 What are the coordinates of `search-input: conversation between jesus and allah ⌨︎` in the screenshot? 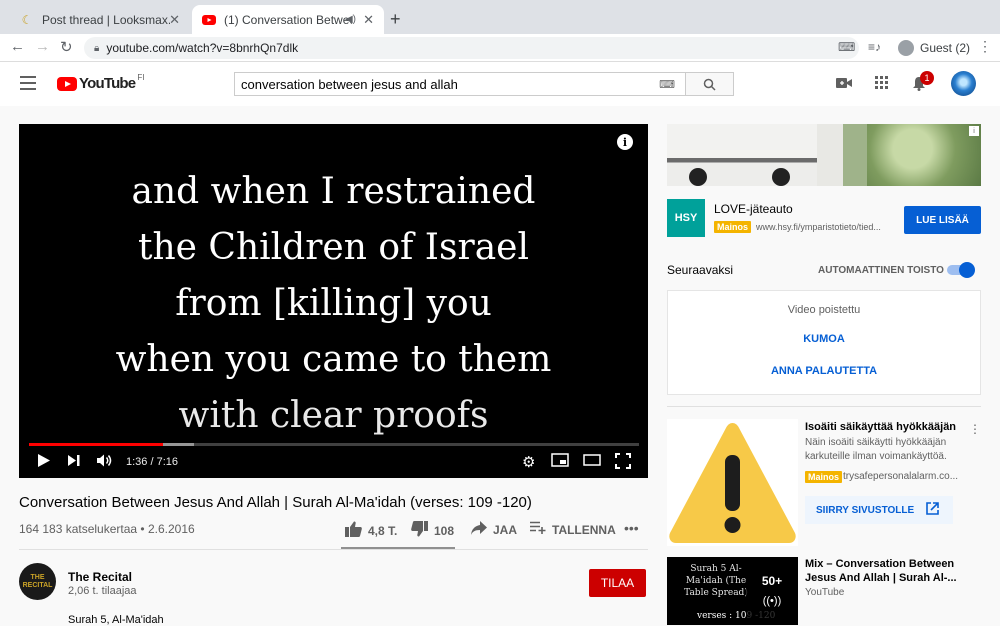 It's located at (460, 84).